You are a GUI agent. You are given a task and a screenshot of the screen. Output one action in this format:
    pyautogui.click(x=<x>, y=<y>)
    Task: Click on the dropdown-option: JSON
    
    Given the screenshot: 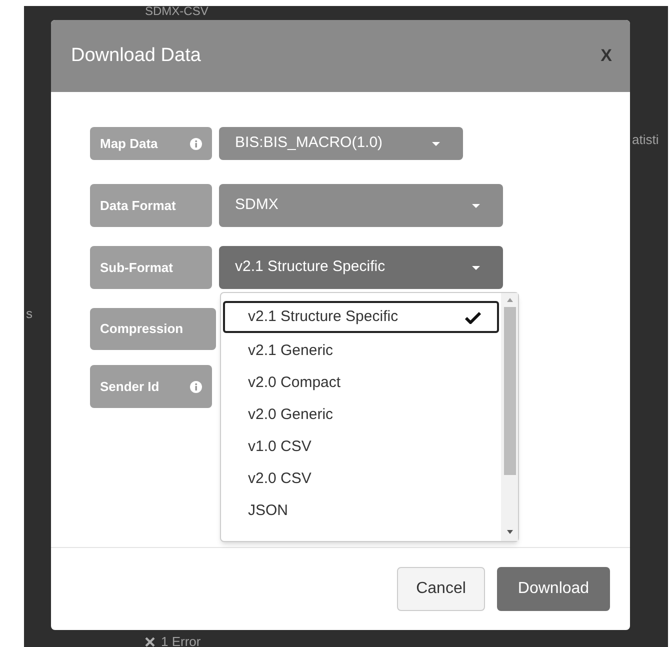 What is the action you would take?
    pyautogui.click(x=362, y=511)
    